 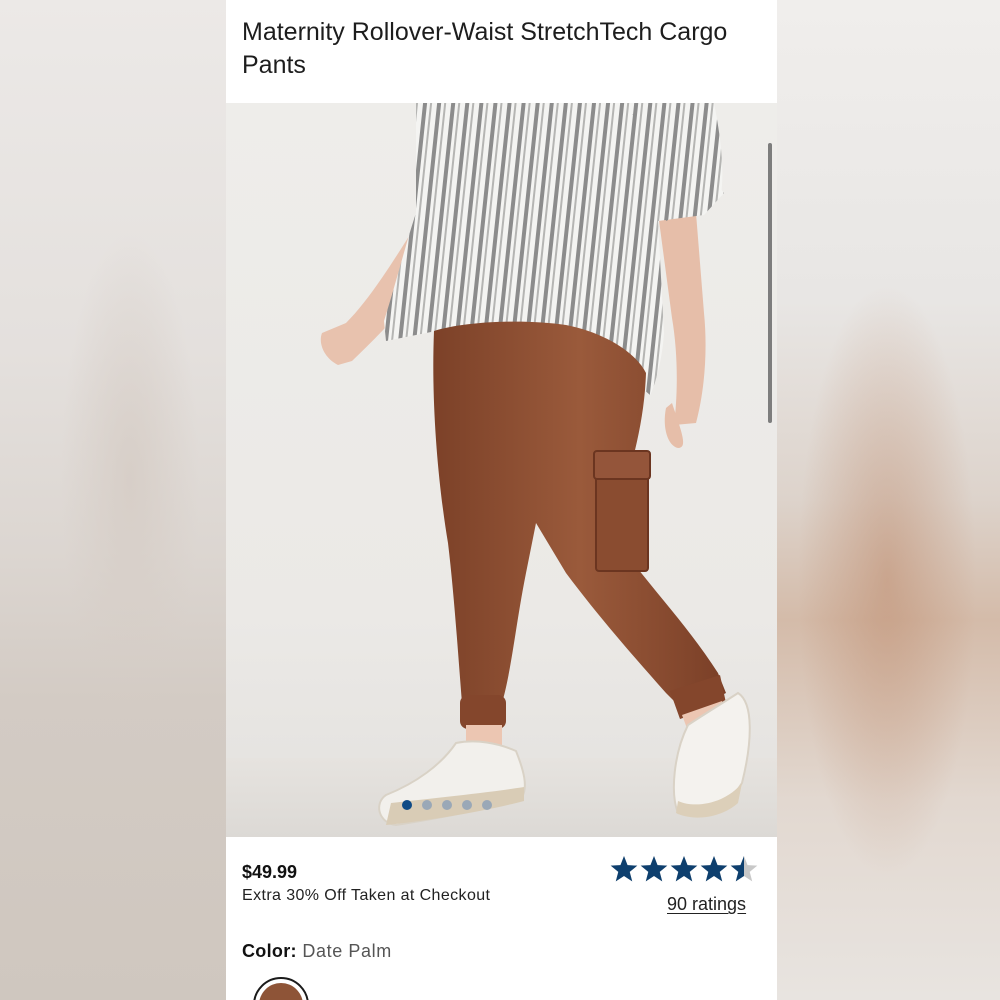 What do you see at coordinates (281, 991) in the screenshot?
I see `swatch-fill` at bounding box center [281, 991].